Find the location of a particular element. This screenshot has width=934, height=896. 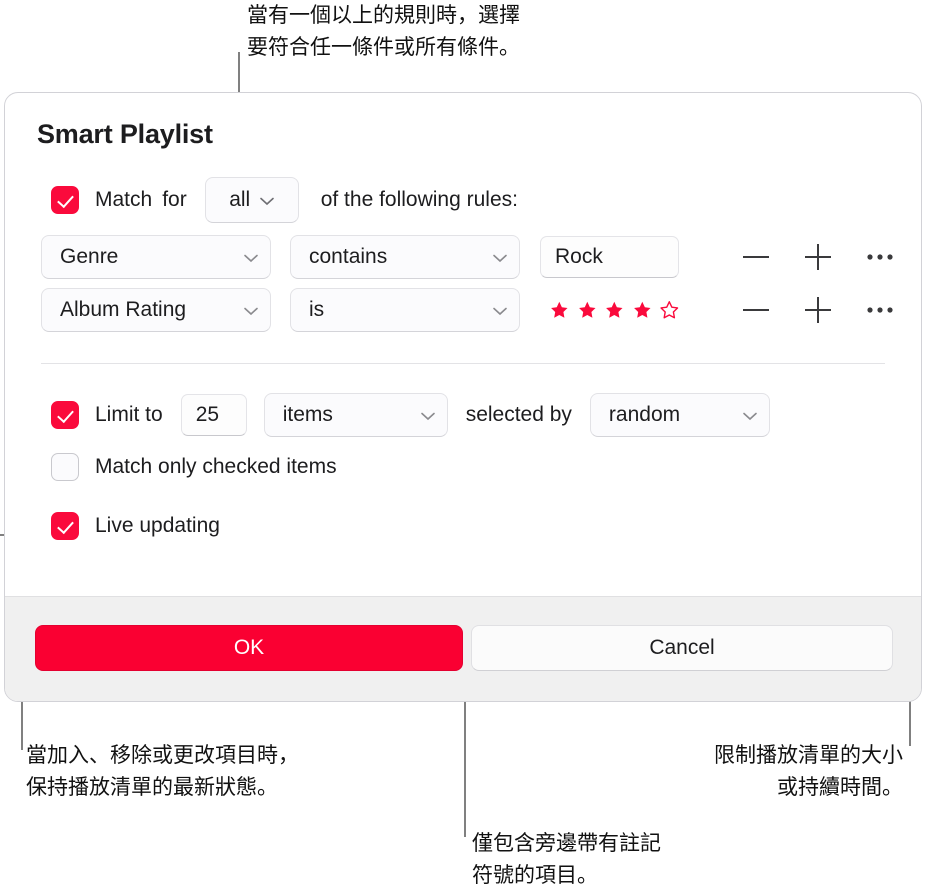

ok-button: OK is located at coordinates (249, 648).